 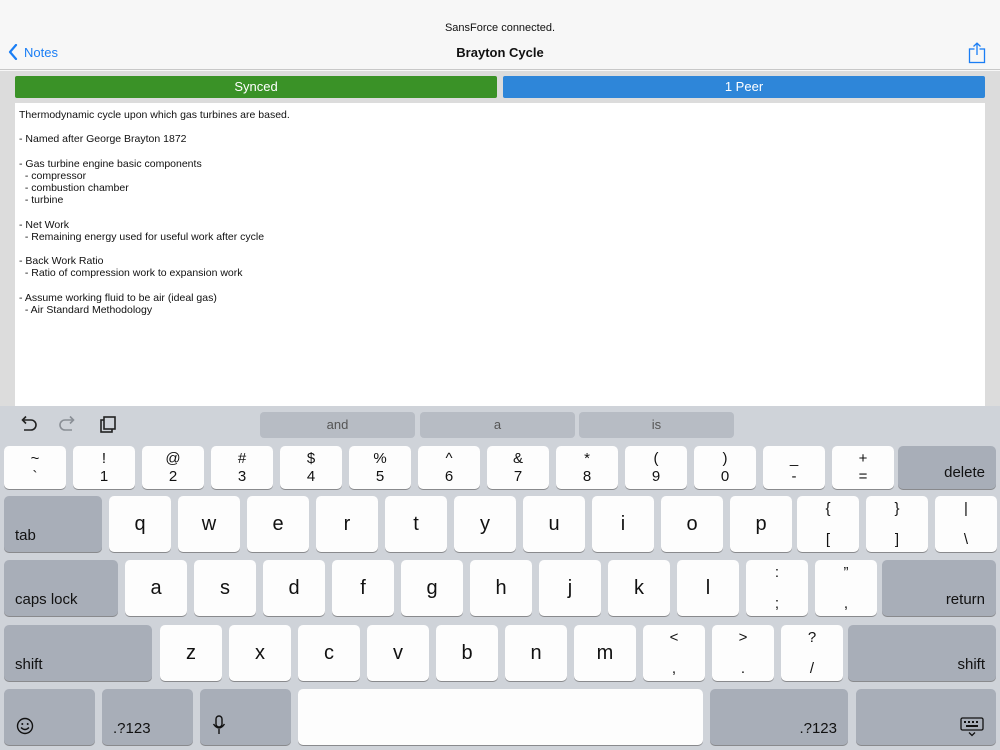 What do you see at coordinates (743, 668) in the screenshot?
I see `key-base-symbol: .` at bounding box center [743, 668].